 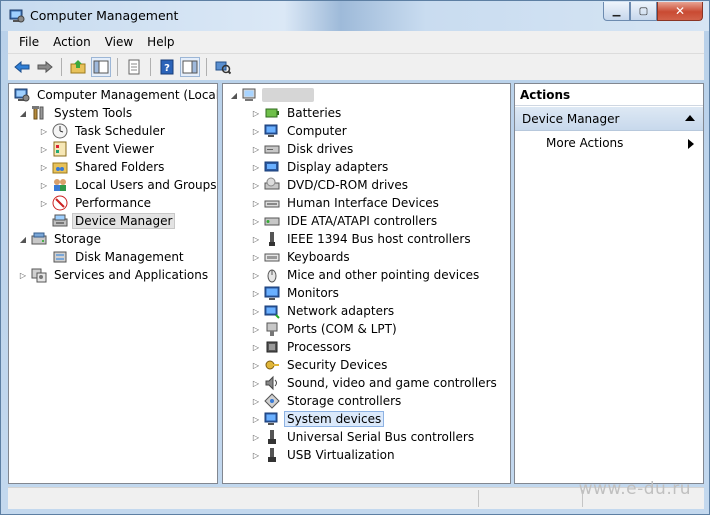 What do you see at coordinates (119, 42) in the screenshot?
I see `menu-view: View` at bounding box center [119, 42].